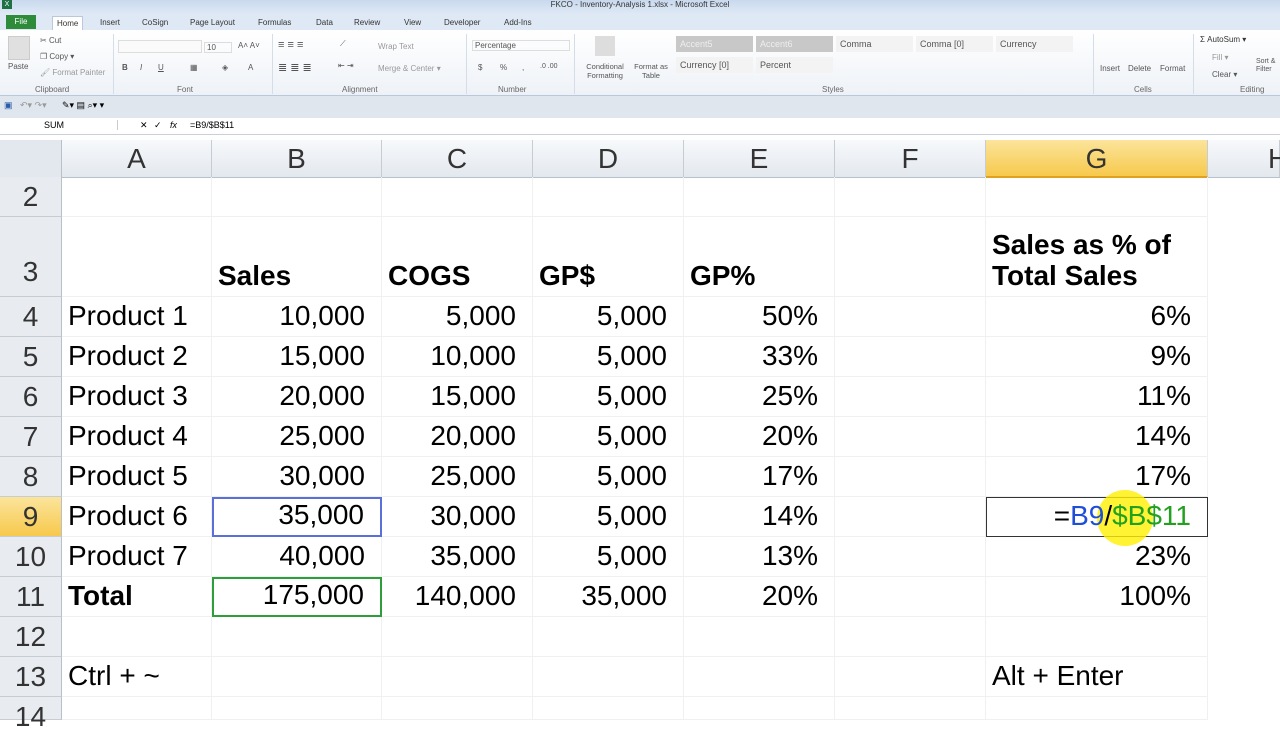 This screenshot has width=1280, height=737. What do you see at coordinates (31, 257) in the screenshot?
I see `row-header-3: 3` at bounding box center [31, 257].